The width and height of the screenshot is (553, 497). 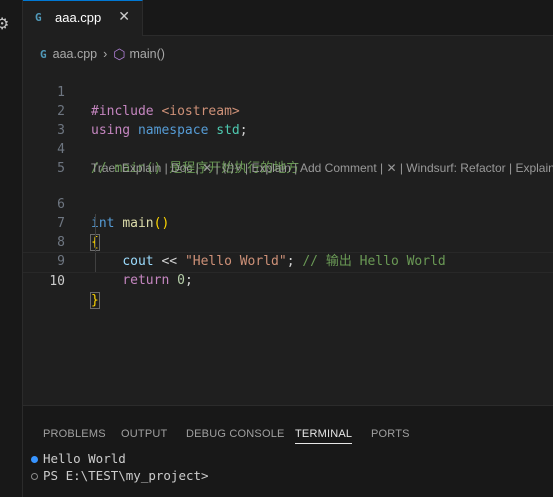 I want to click on code-line: 9 return 0;, so click(x=288, y=260).